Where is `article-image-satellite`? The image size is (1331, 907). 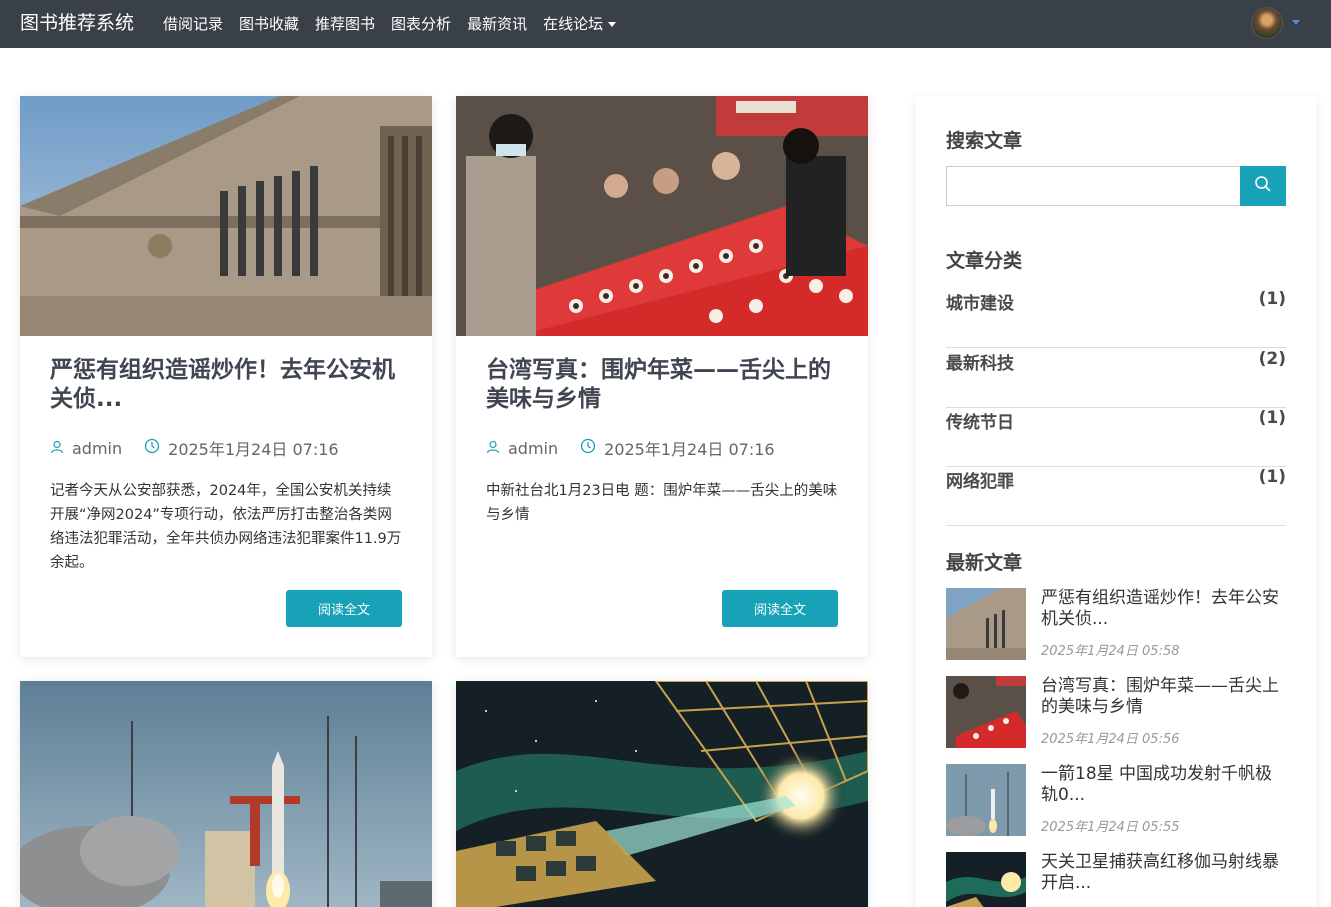
article-image-satellite is located at coordinates (662, 794).